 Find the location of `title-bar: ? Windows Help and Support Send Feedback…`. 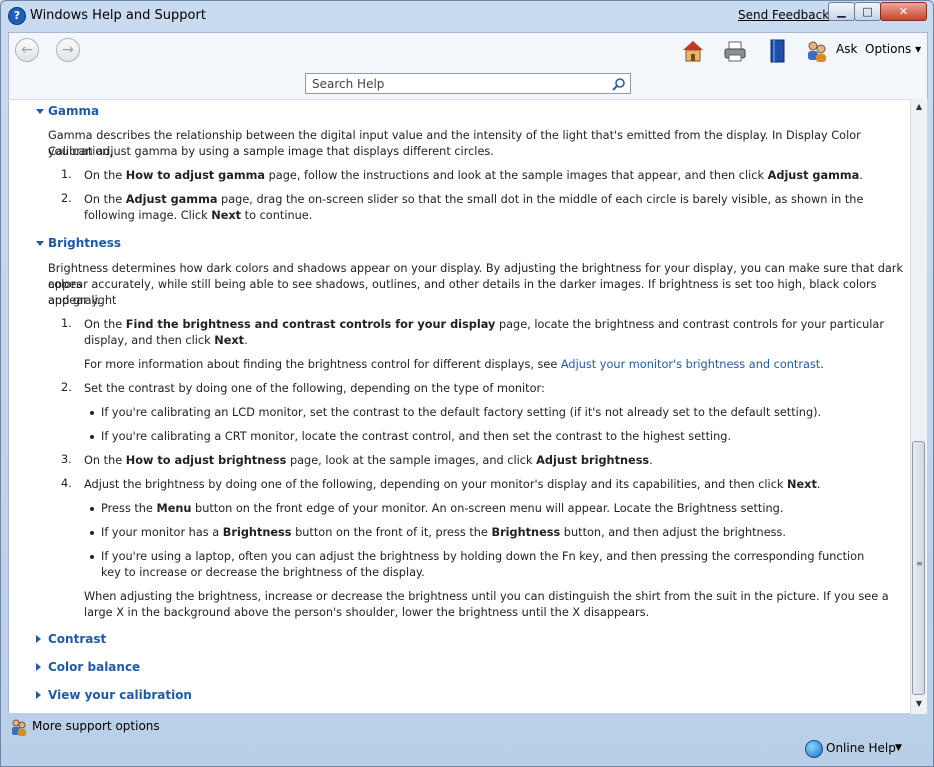

title-bar: ? Windows Help and Support Send Feedback… is located at coordinates (467, 16).